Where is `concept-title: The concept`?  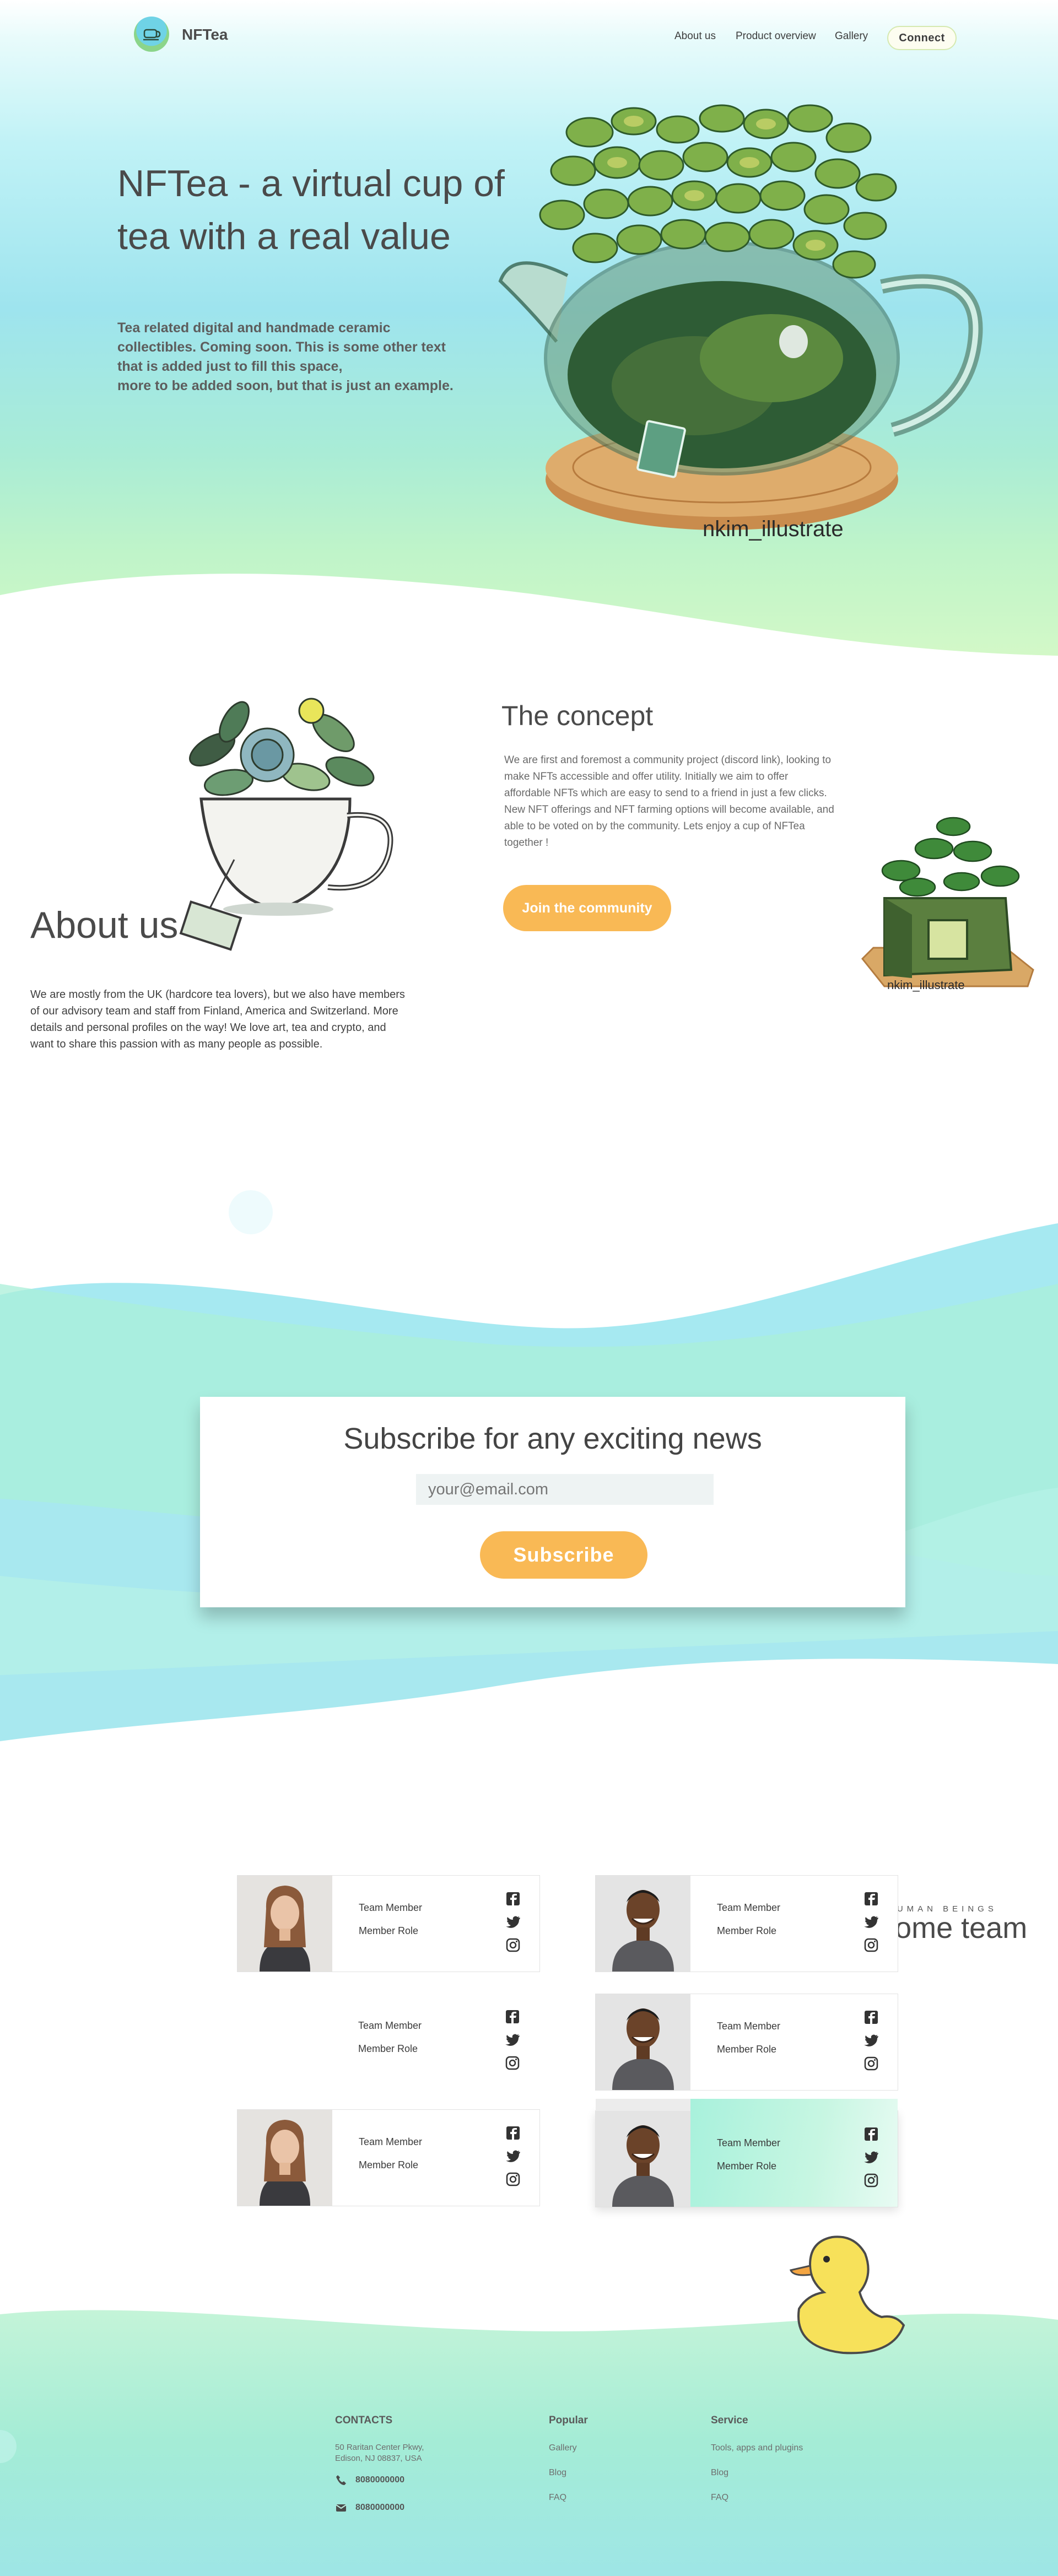
concept-title: The concept is located at coordinates (577, 715).